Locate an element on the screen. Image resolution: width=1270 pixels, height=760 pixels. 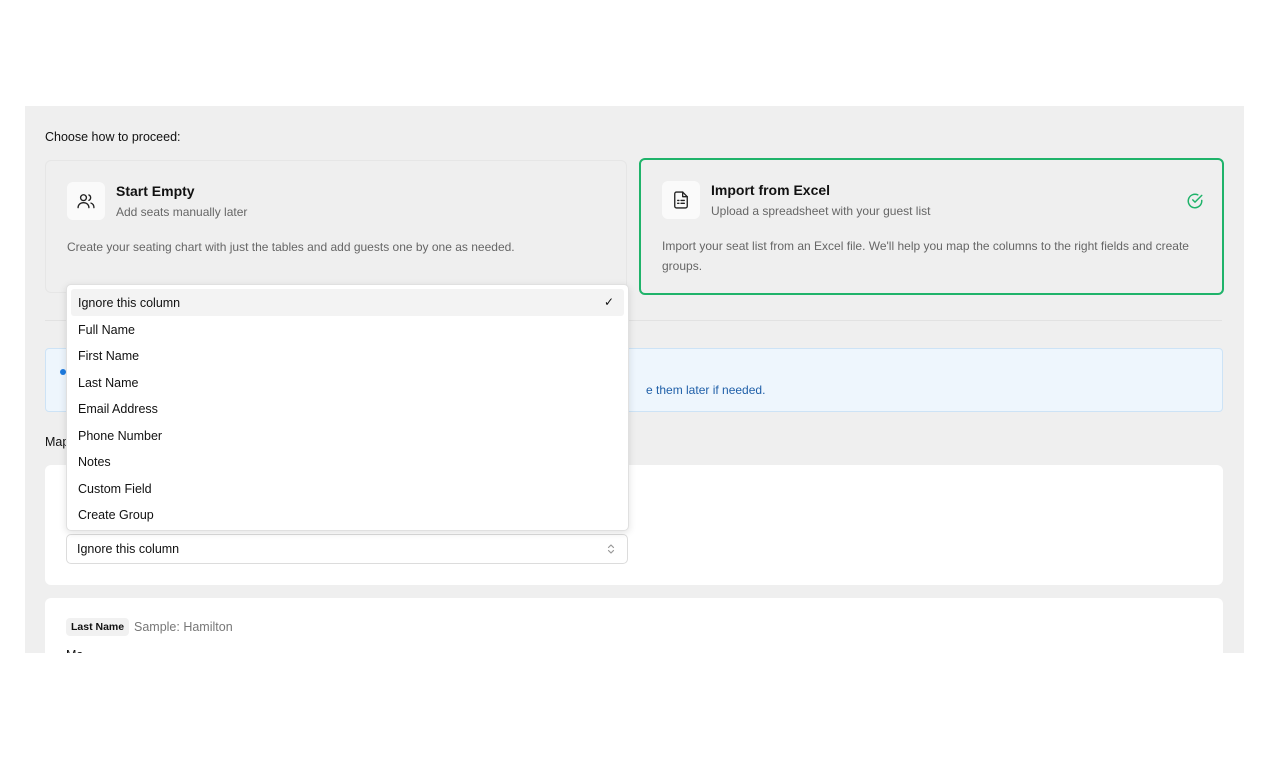
users-icon is located at coordinates (86, 201).